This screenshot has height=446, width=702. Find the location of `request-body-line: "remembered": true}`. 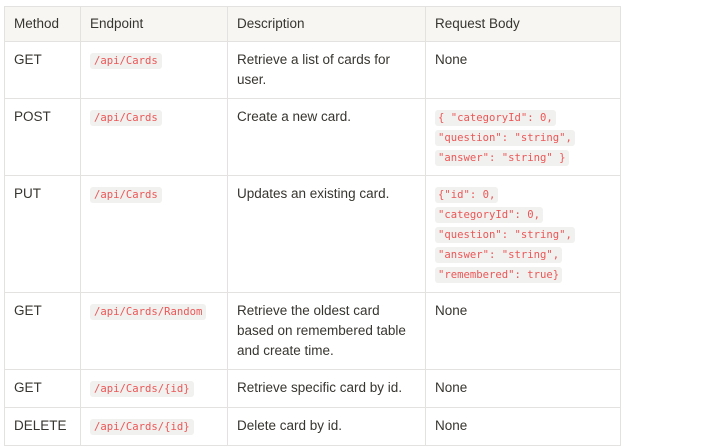

request-body-line: "remembered": true} is located at coordinates (523, 274).